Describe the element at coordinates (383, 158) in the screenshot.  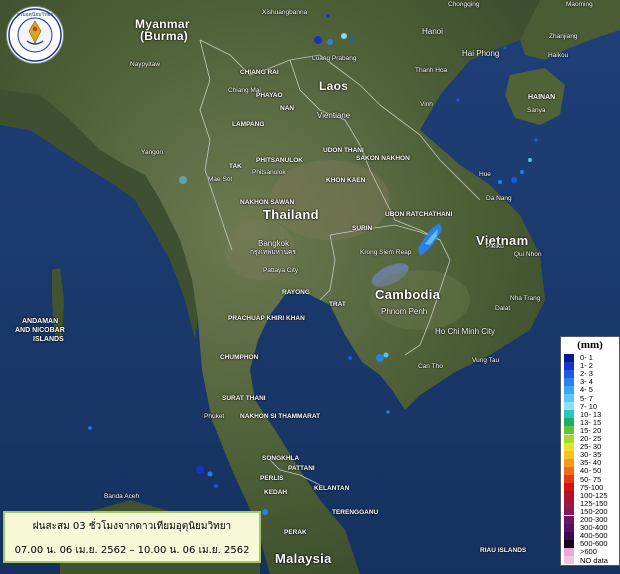
I see `label-sakon-nakhon: SAKON NAKHON` at that location.